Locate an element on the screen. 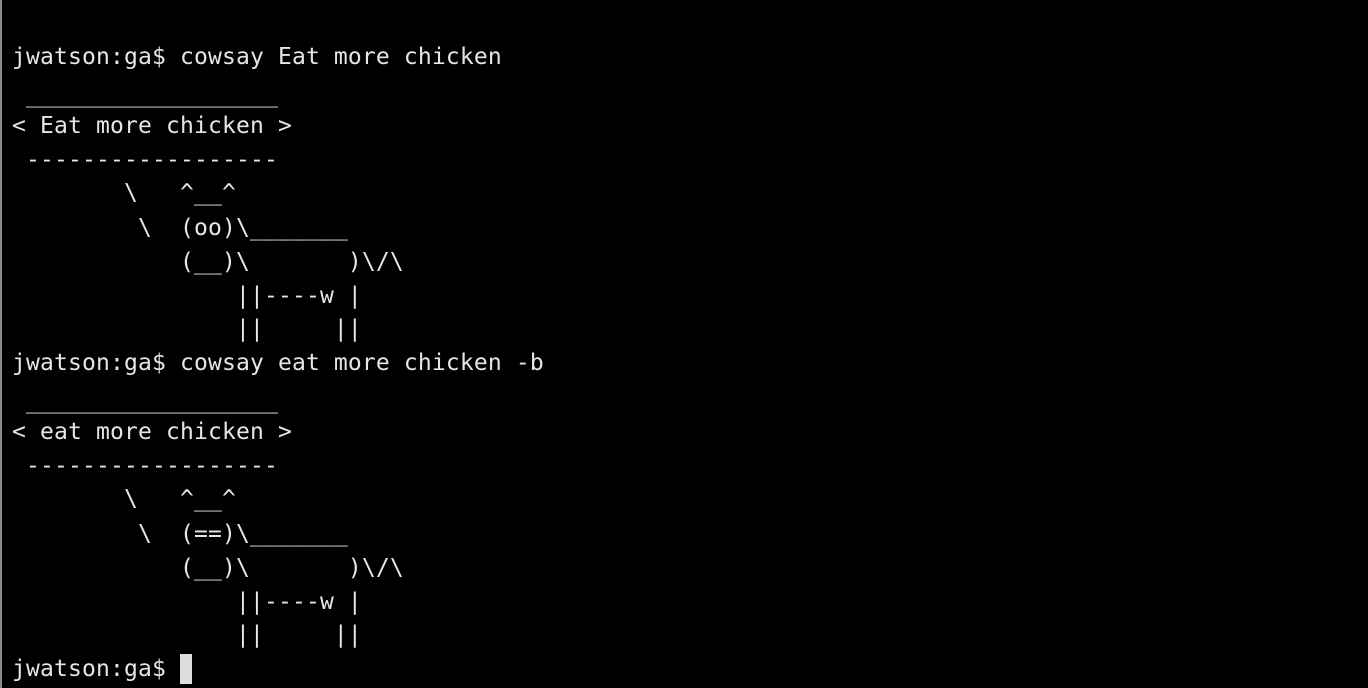 This screenshot has width=1368, height=688. cow-line-2-3: (__)\ )\/\ is located at coordinates (208, 568).